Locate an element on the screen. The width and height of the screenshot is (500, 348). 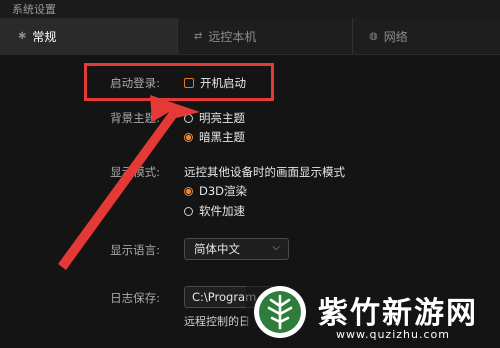
watermark-name: 紫竹新游网 is located at coordinates (398, 313).